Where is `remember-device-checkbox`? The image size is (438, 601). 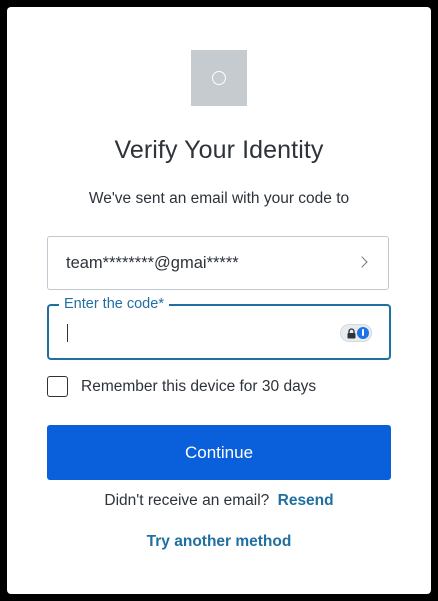
remember-device-checkbox is located at coordinates (57, 386).